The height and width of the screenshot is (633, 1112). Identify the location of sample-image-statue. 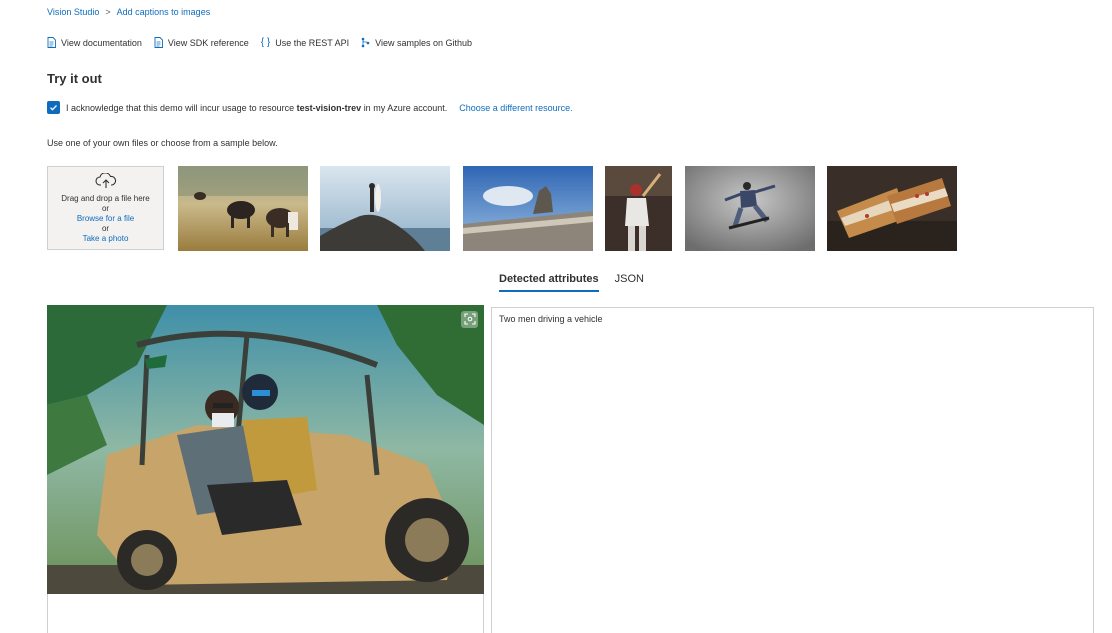
(528, 208).